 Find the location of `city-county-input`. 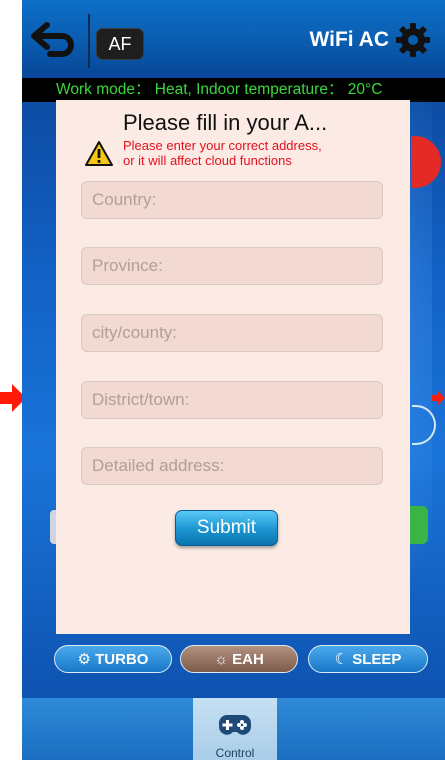

city-county-input is located at coordinates (232, 333).